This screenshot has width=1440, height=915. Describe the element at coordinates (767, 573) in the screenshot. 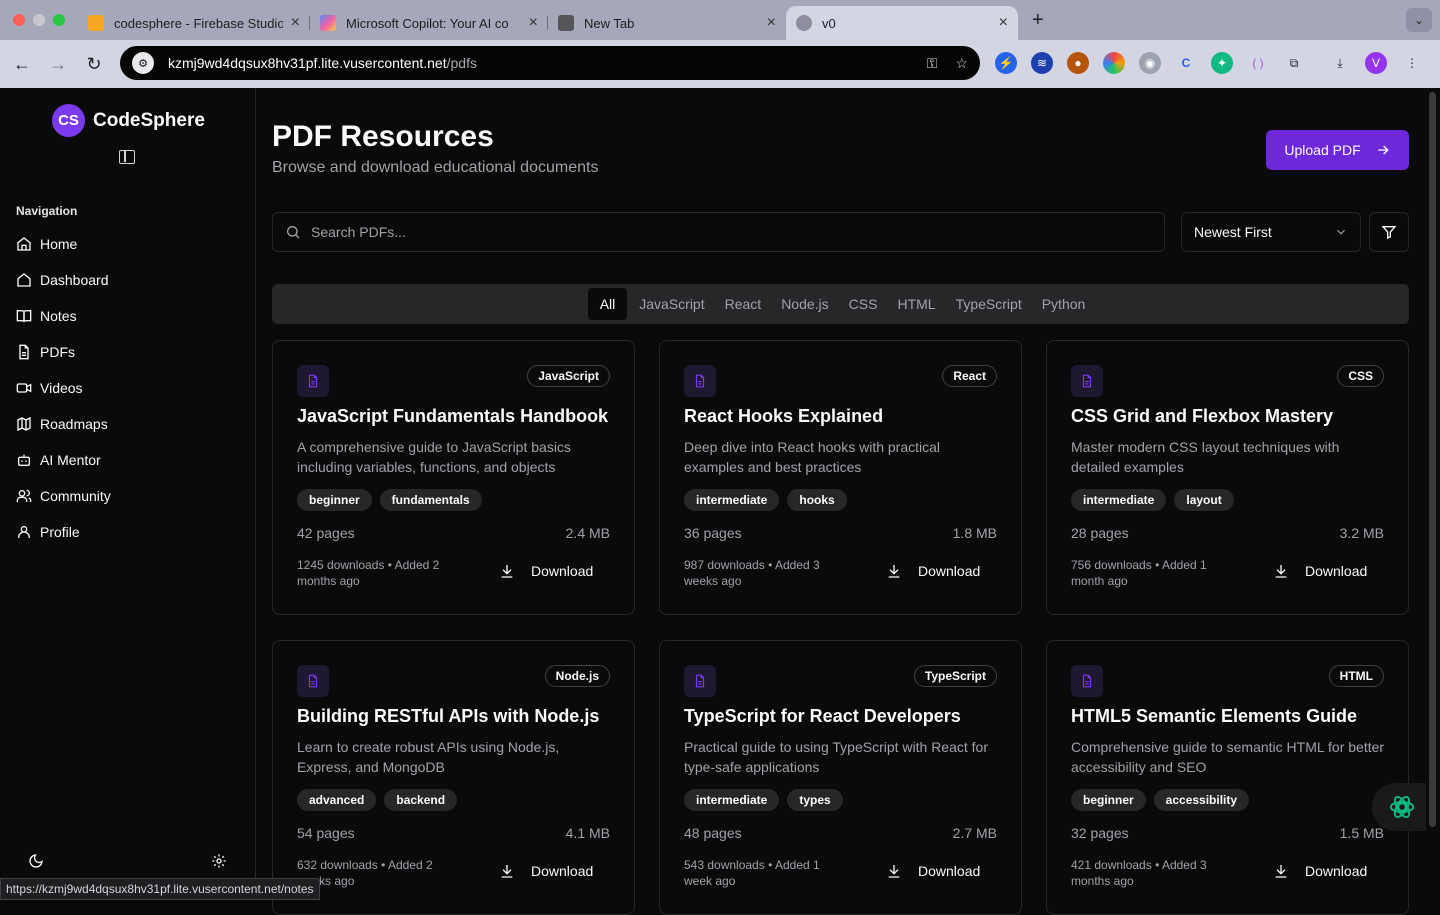

I see `download-meta: 987 downloads • Added 3 weeks ago` at that location.